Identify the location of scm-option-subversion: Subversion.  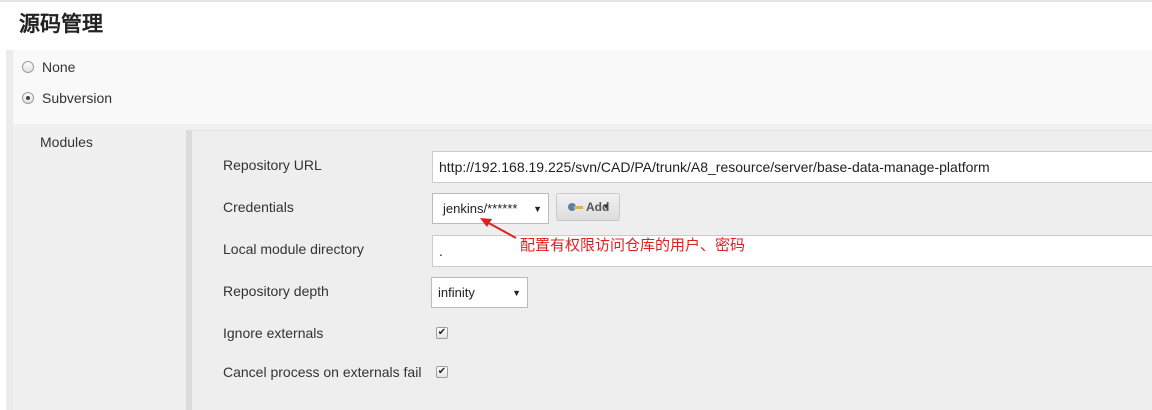
(67, 98).